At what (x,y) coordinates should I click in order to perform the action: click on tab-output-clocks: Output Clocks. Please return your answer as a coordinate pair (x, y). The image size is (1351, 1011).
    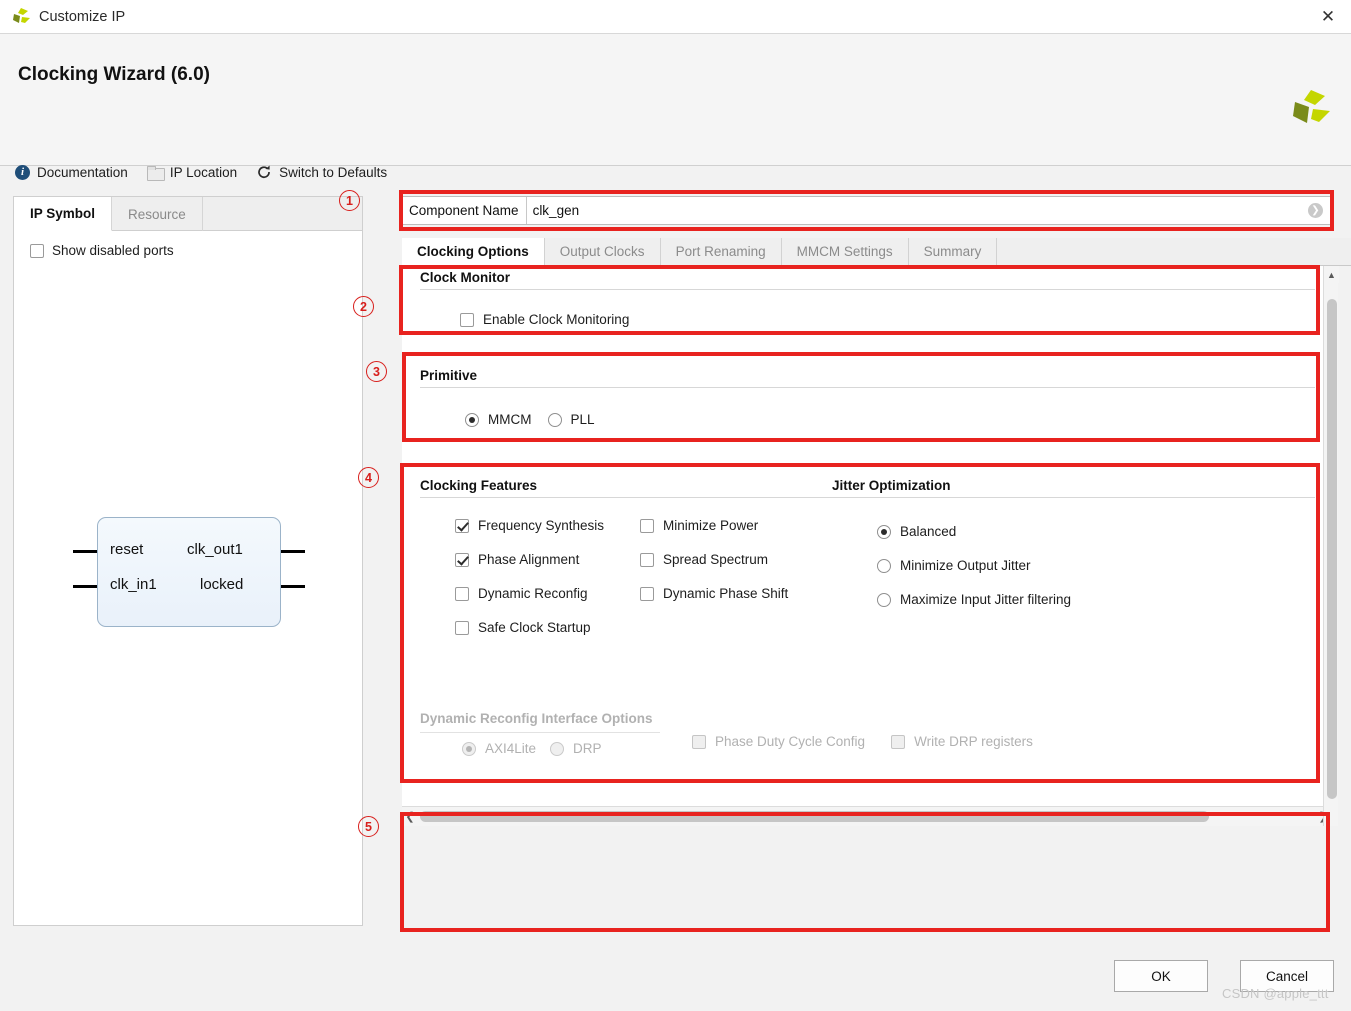
    Looking at the image, I should click on (603, 251).